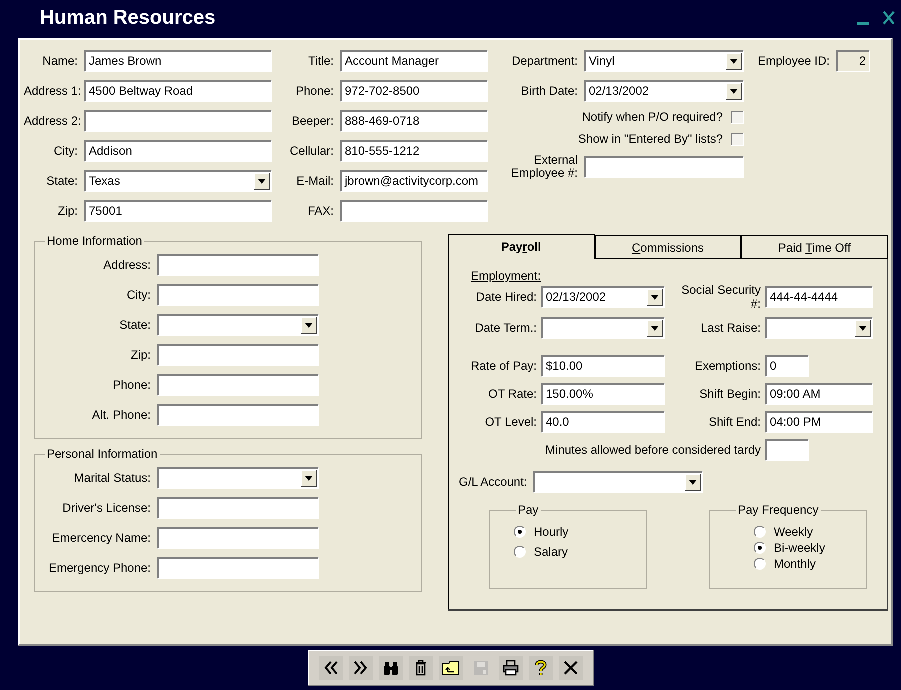  What do you see at coordinates (511, 422) in the screenshot?
I see `field-label: OT Level:` at bounding box center [511, 422].